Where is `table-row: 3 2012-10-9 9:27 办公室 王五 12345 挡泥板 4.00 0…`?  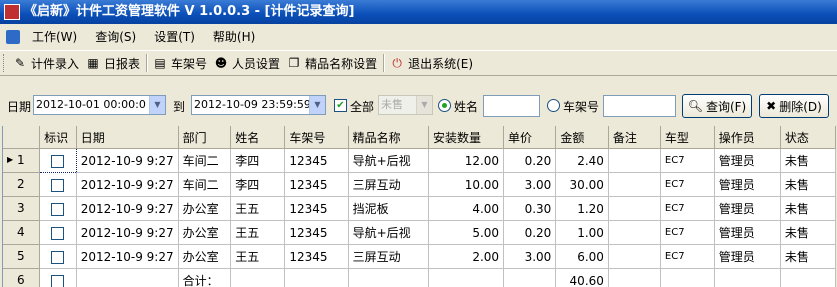
table-row: 3 2012-10-9 9:27 办公室 王五 12345 挡泥板 4.00 0… is located at coordinates (419, 208).